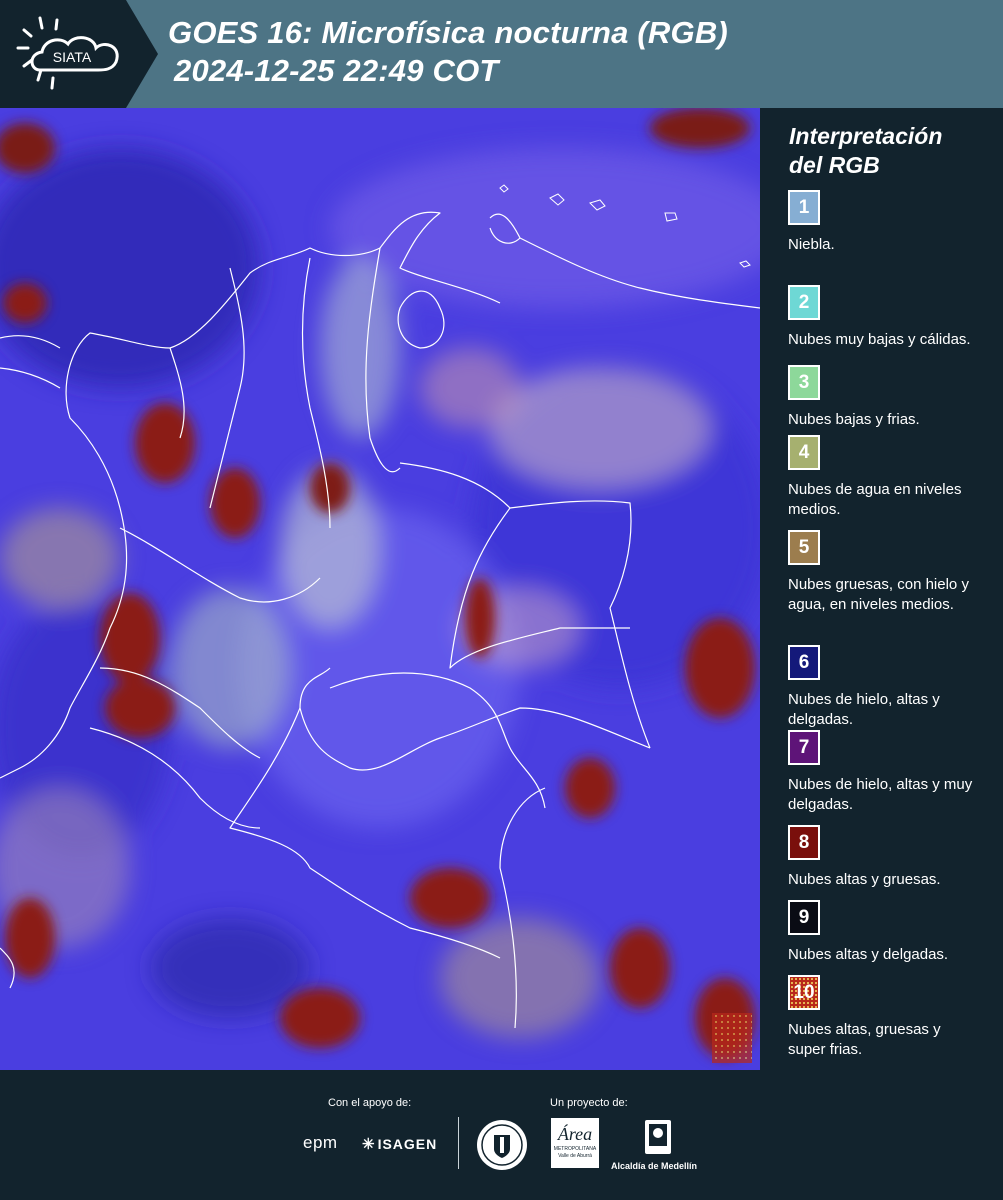 Image resolution: width=1003 pixels, height=1200 pixels. What do you see at coordinates (458, 1143) in the screenshot?
I see `footer-separator` at bounding box center [458, 1143].